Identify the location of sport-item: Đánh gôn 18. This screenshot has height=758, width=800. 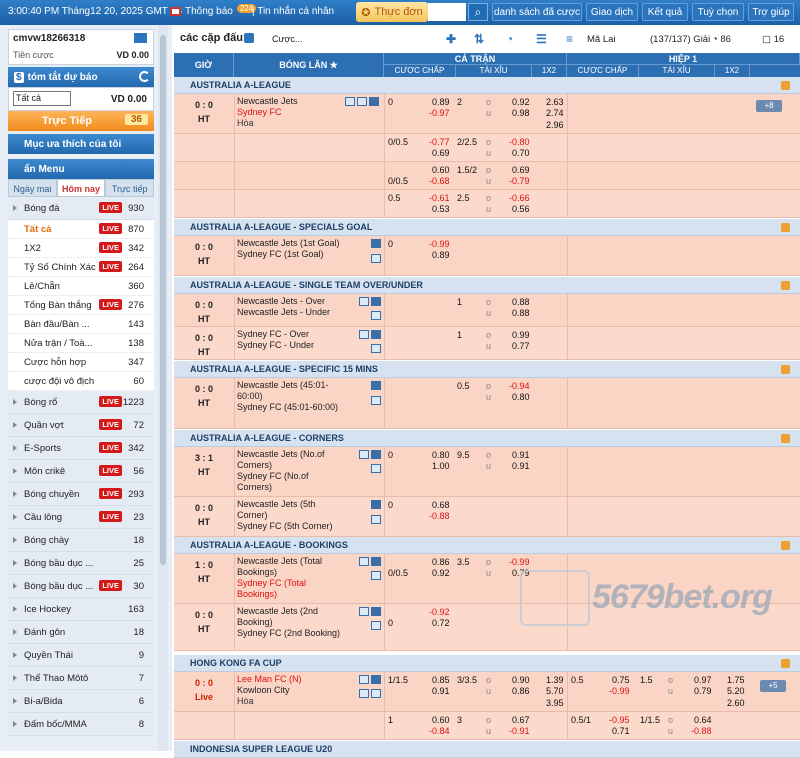
(81, 632).